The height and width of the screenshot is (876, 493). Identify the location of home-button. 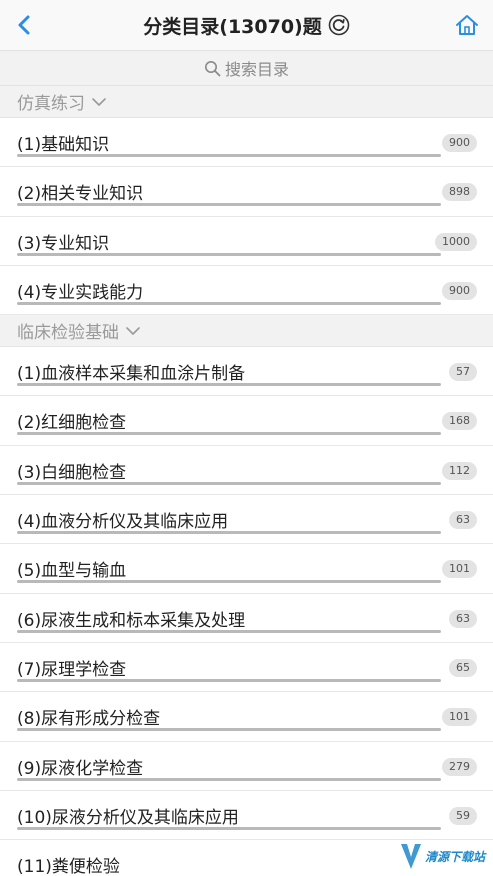
(467, 25).